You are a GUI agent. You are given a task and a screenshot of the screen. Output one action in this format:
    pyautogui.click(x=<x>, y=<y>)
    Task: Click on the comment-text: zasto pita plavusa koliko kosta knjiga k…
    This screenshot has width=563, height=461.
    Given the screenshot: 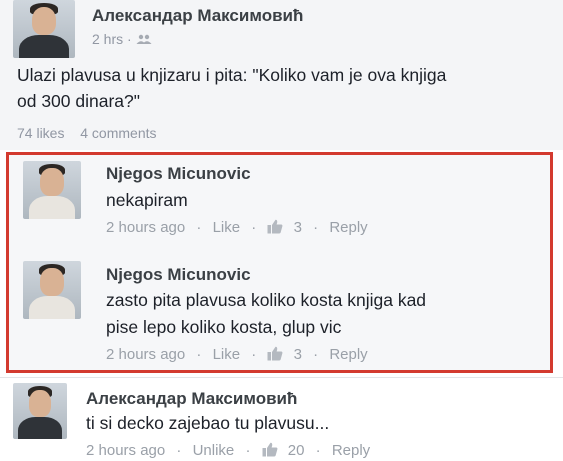 What is the action you would take?
    pyautogui.click(x=266, y=314)
    